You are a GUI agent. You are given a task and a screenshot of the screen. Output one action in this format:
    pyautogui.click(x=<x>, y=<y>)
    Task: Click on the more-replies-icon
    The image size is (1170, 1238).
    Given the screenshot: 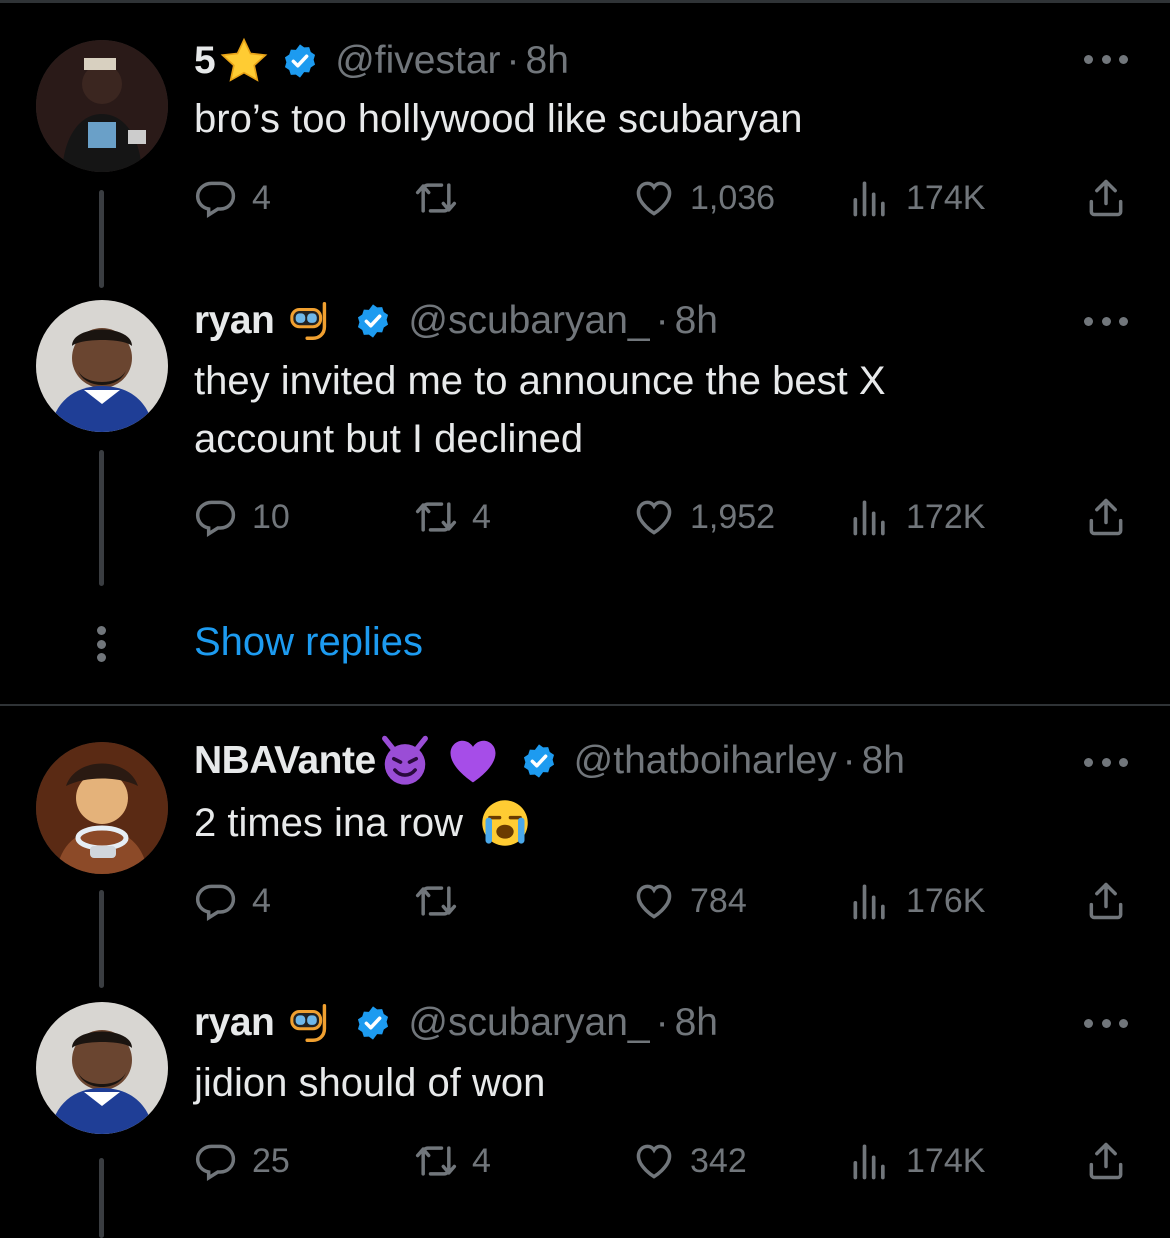 What is the action you would take?
    pyautogui.click(x=101, y=644)
    